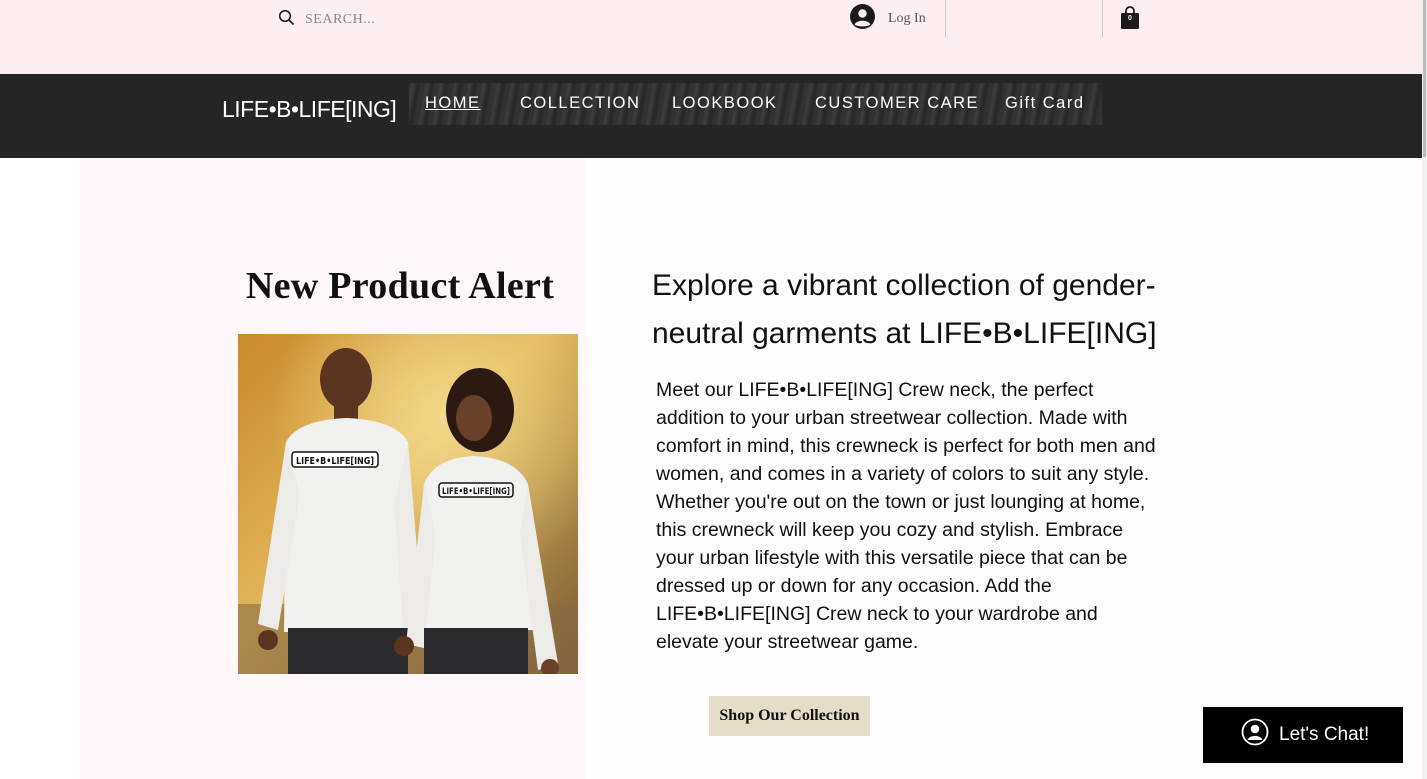 The image size is (1427, 779). What do you see at coordinates (1424, 78) in the screenshot?
I see `scrollbar-thumb` at bounding box center [1424, 78].